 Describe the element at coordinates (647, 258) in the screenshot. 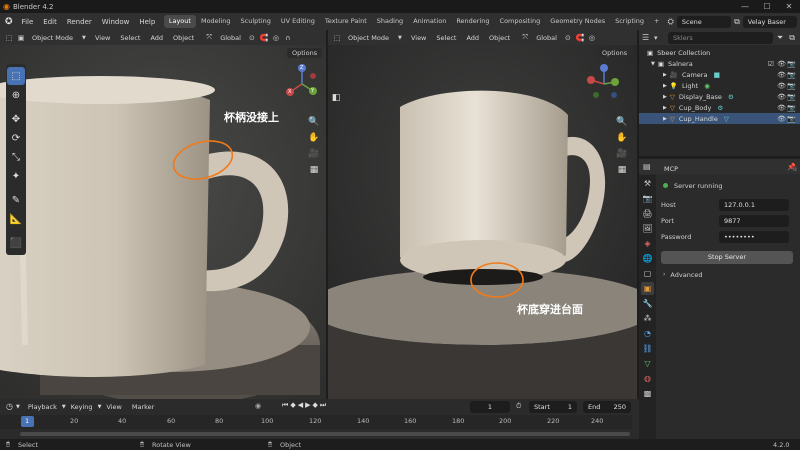

I see `world-tab-icon: 🌐` at that location.